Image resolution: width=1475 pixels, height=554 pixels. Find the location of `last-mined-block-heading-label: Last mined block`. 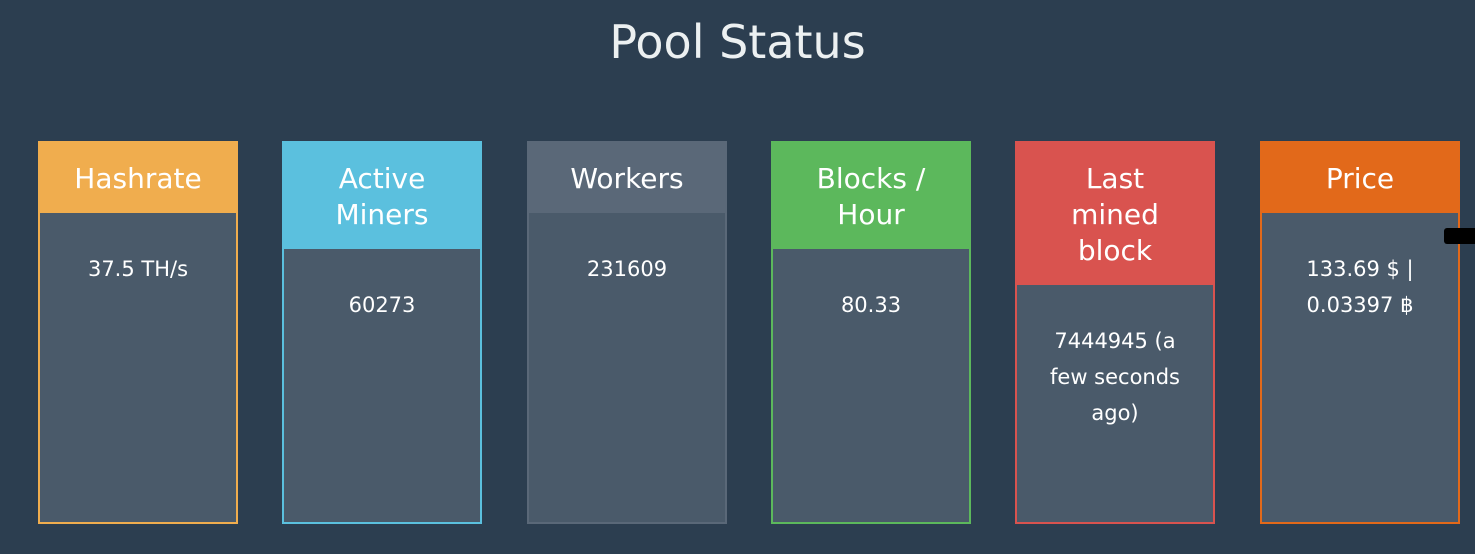

last-mined-block-heading-label: Last mined block is located at coordinates (1115, 214).